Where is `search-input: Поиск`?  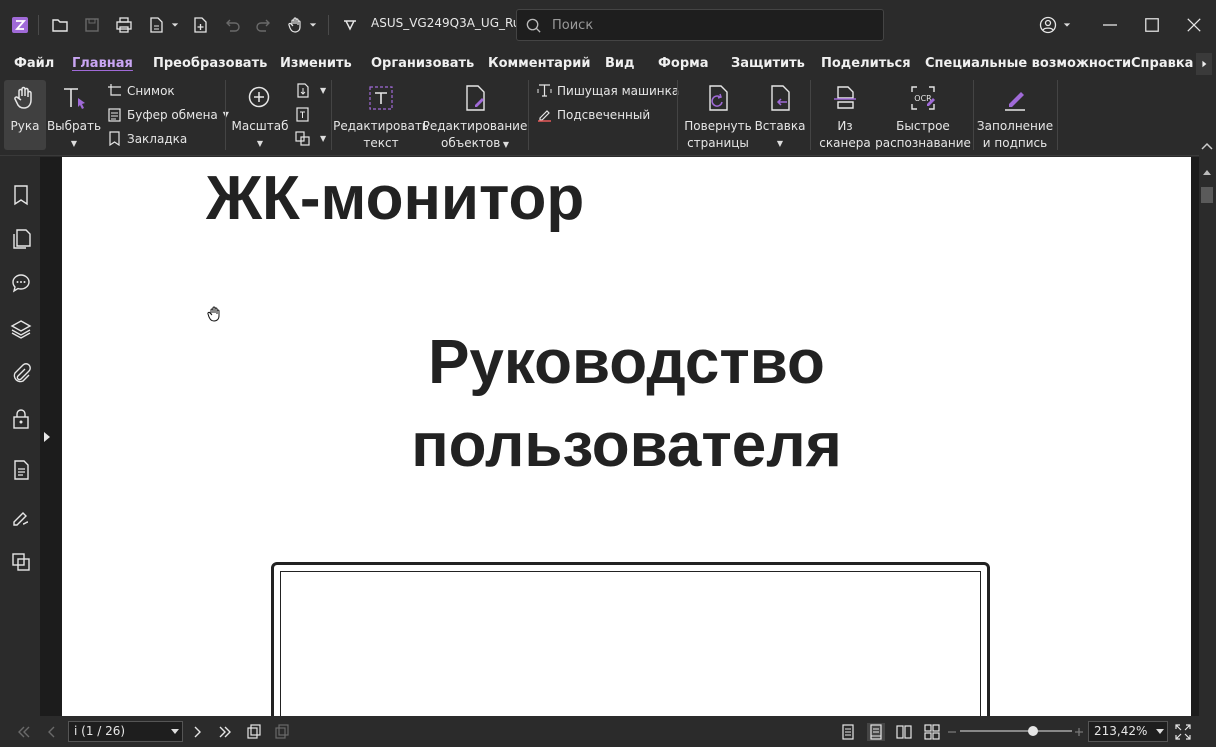
search-input: Поиск is located at coordinates (700, 25).